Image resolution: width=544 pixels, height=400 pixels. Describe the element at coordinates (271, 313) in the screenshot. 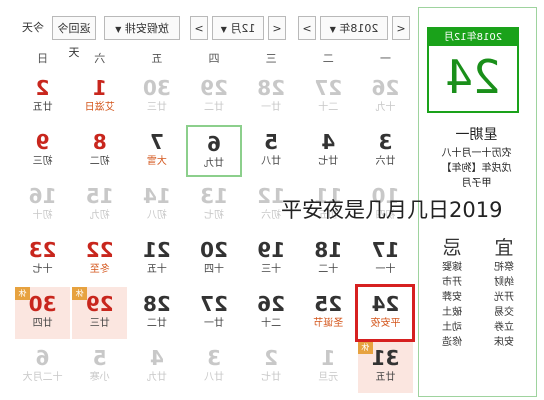

I see `day-cell: 26 二十` at that location.